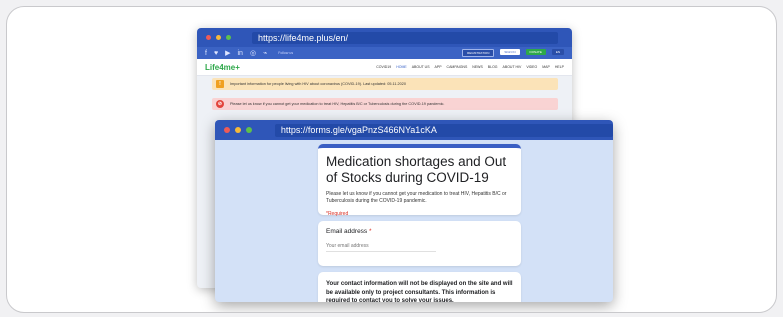 The height and width of the screenshot is (317, 783). What do you see at coordinates (405, 37) in the screenshot?
I see `address-bar: https://life4me.plus/en/` at bounding box center [405, 37].